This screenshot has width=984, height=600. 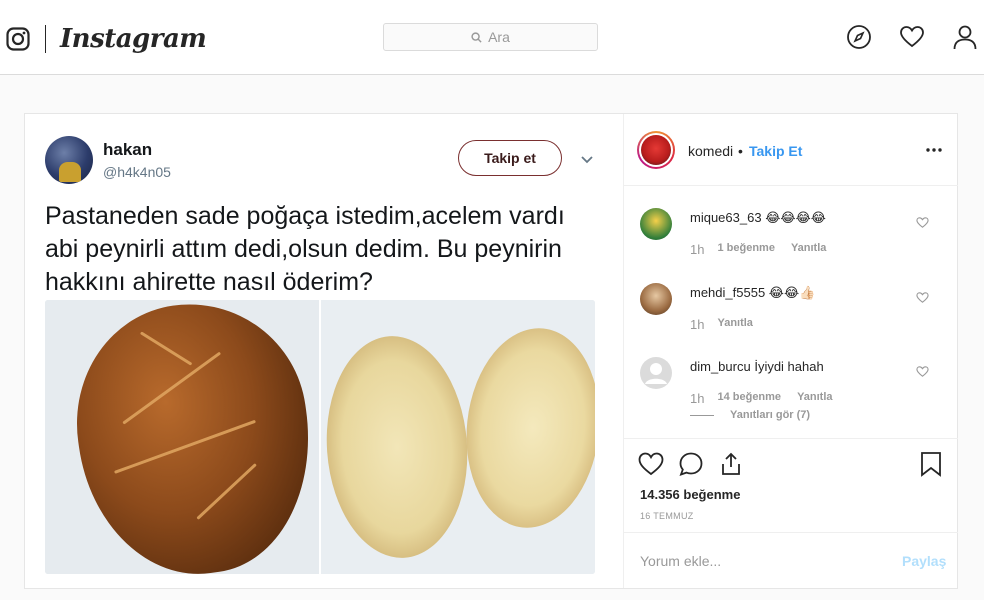 I want to click on tweet-author-avatar, so click(x=69, y=160).